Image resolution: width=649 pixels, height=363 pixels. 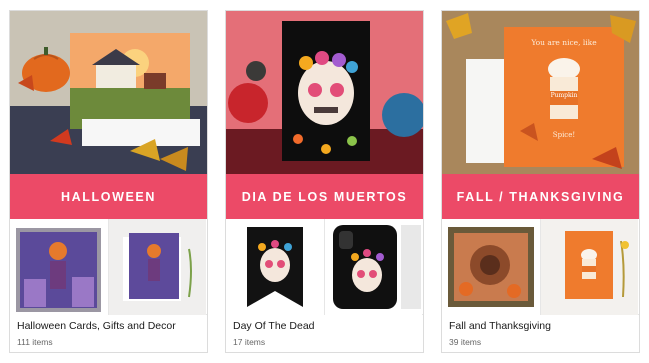 I want to click on product-thumb-thanksgiving-turkey, so click(x=491, y=267).